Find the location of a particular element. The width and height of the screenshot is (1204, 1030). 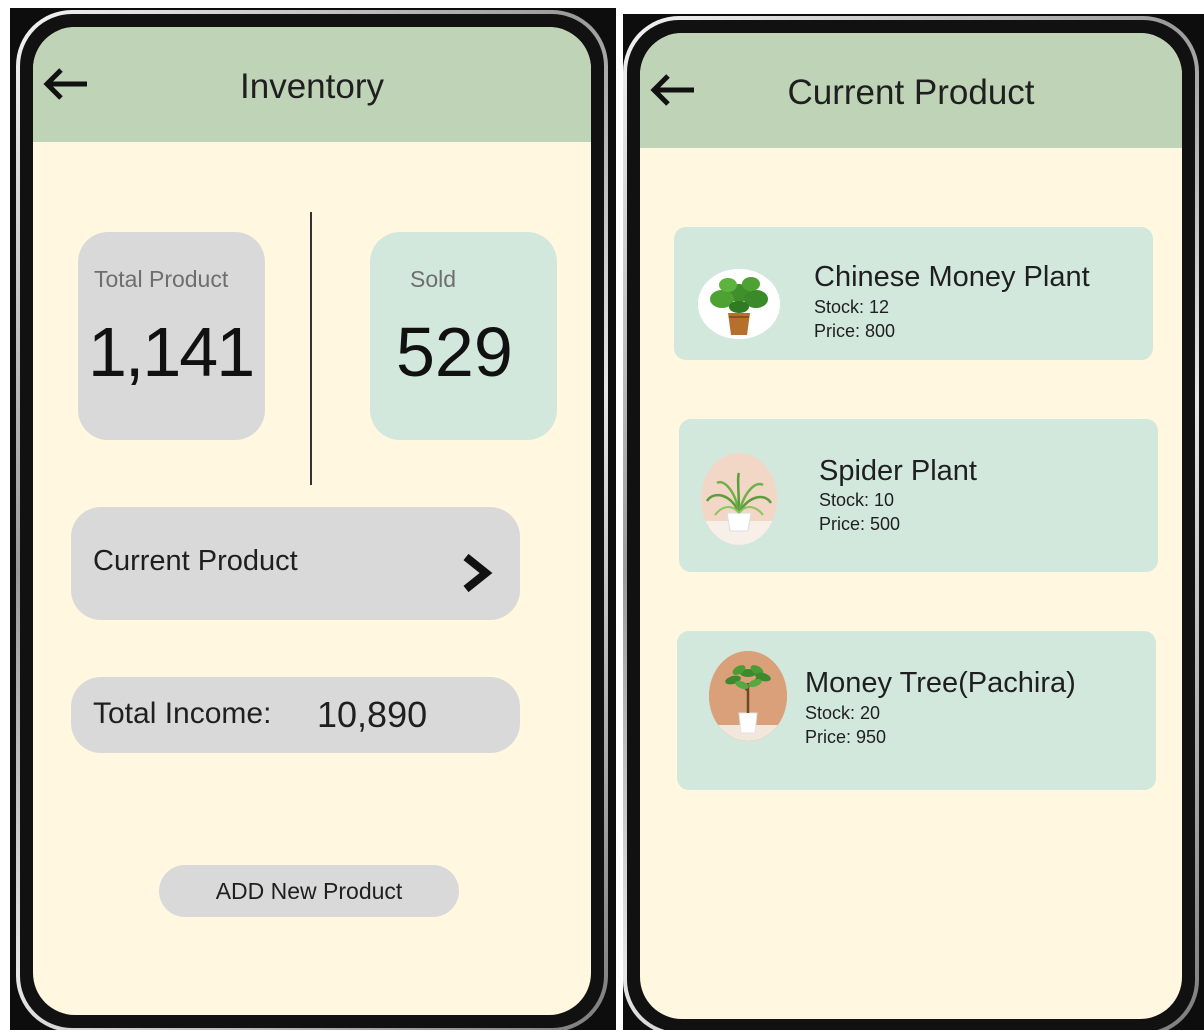

vertical-divider is located at coordinates (311, 348).